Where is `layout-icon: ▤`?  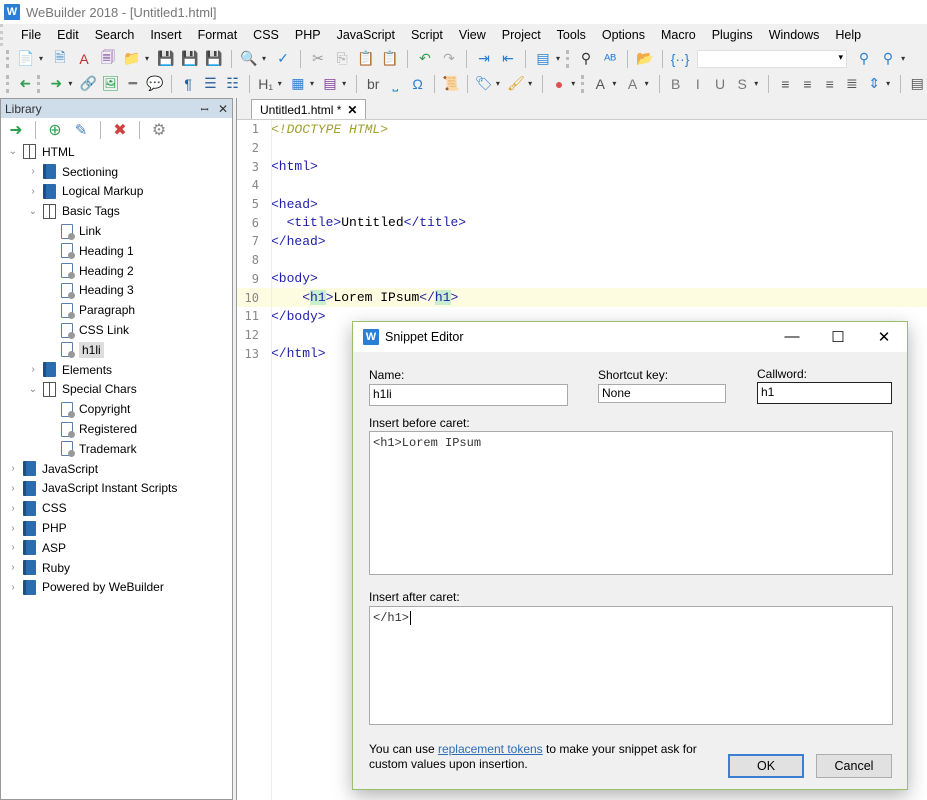
layout-icon: ▤ is located at coordinates (543, 59).